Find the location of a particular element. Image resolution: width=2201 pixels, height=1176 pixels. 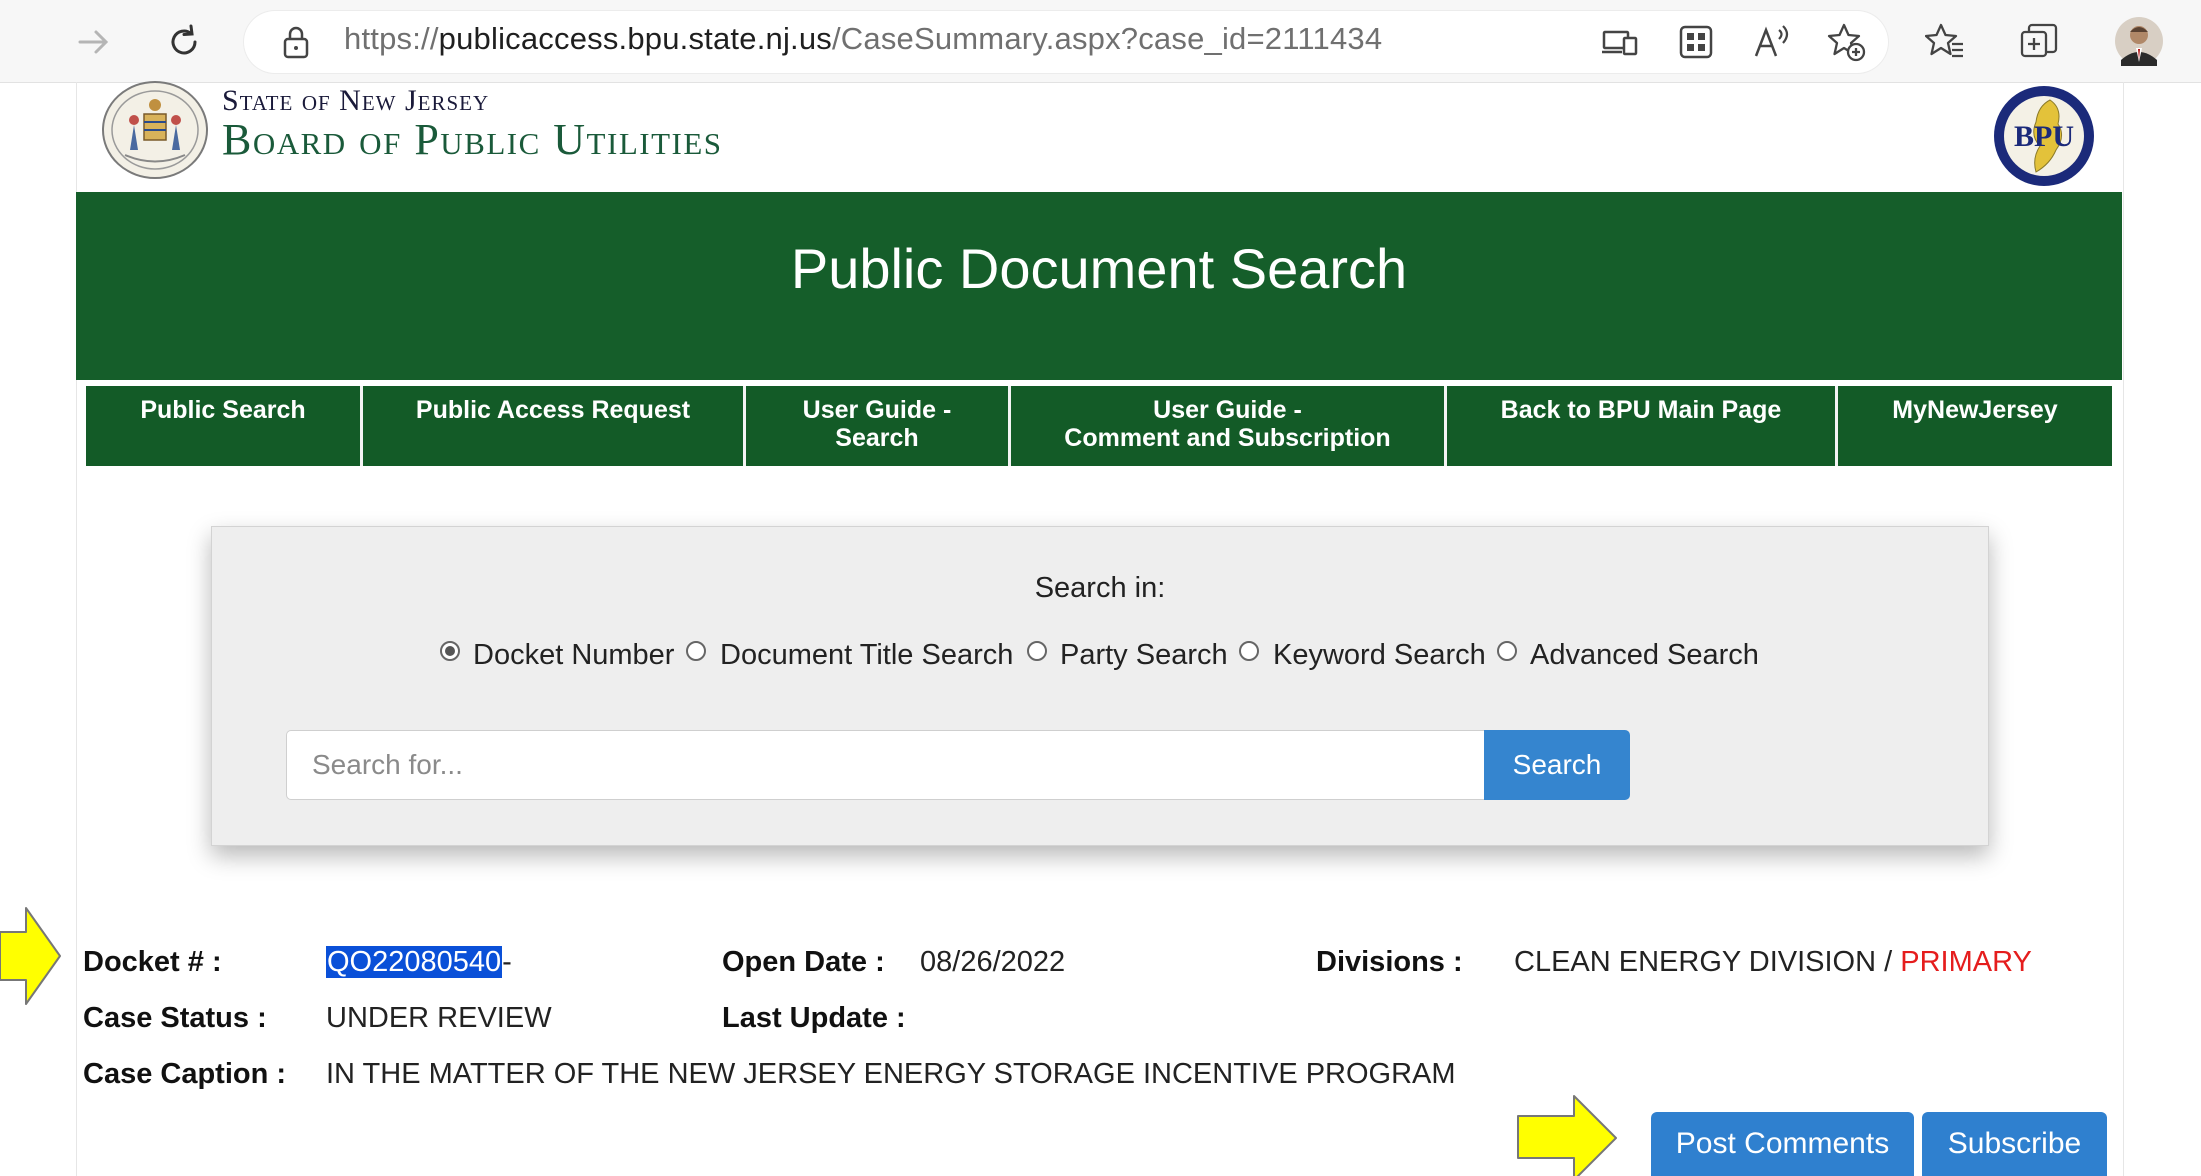

nav-user-guide-comment: User Guide - Comment and Subscription is located at coordinates (1229, 426).